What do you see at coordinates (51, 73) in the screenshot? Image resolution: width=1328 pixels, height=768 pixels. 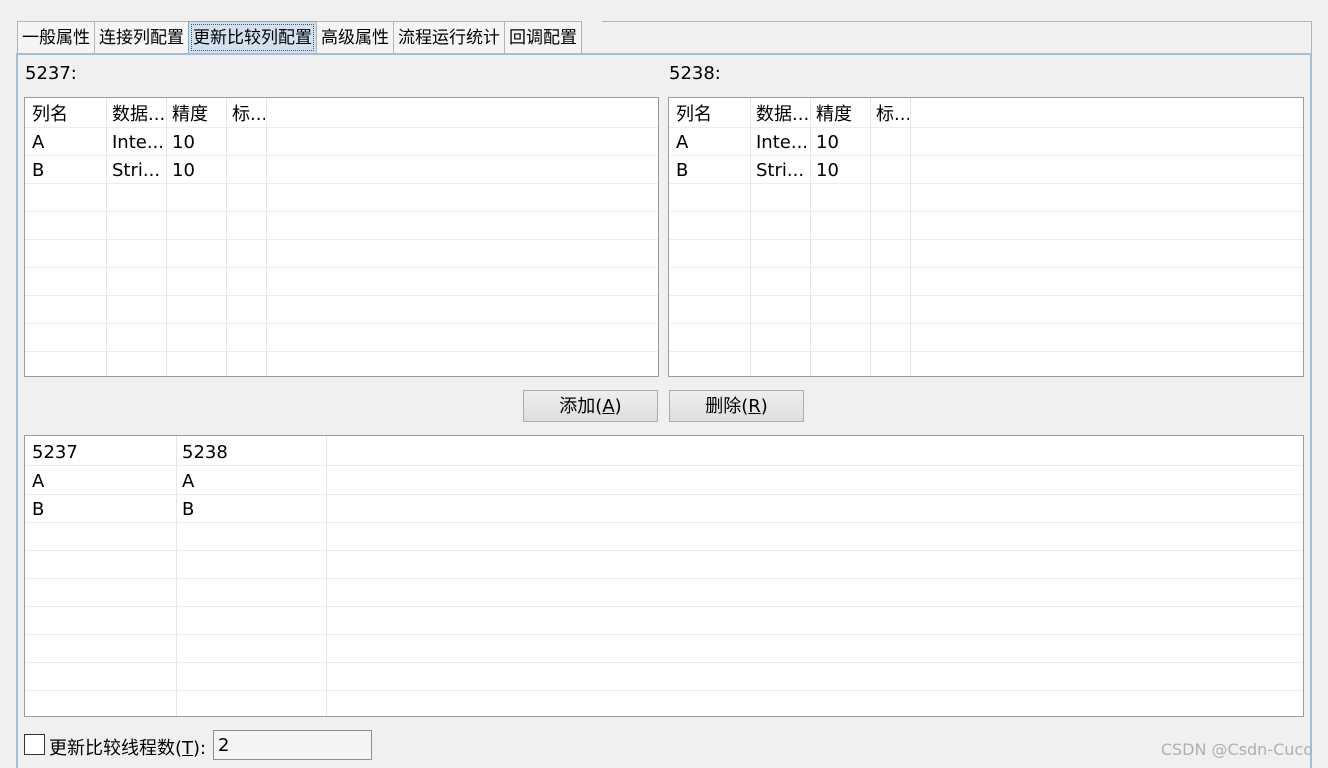 I see `left-table-label: 5237:` at bounding box center [51, 73].